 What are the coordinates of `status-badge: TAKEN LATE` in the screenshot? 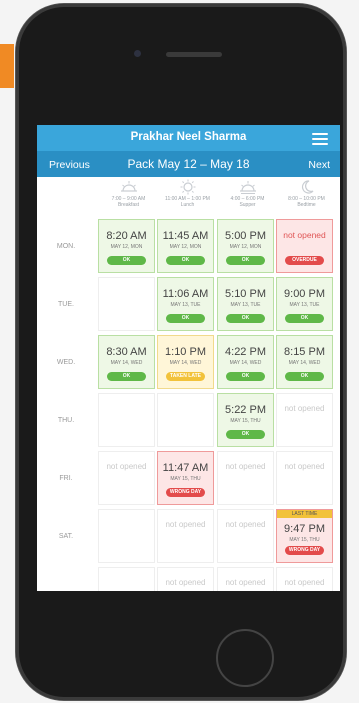 It's located at (185, 376).